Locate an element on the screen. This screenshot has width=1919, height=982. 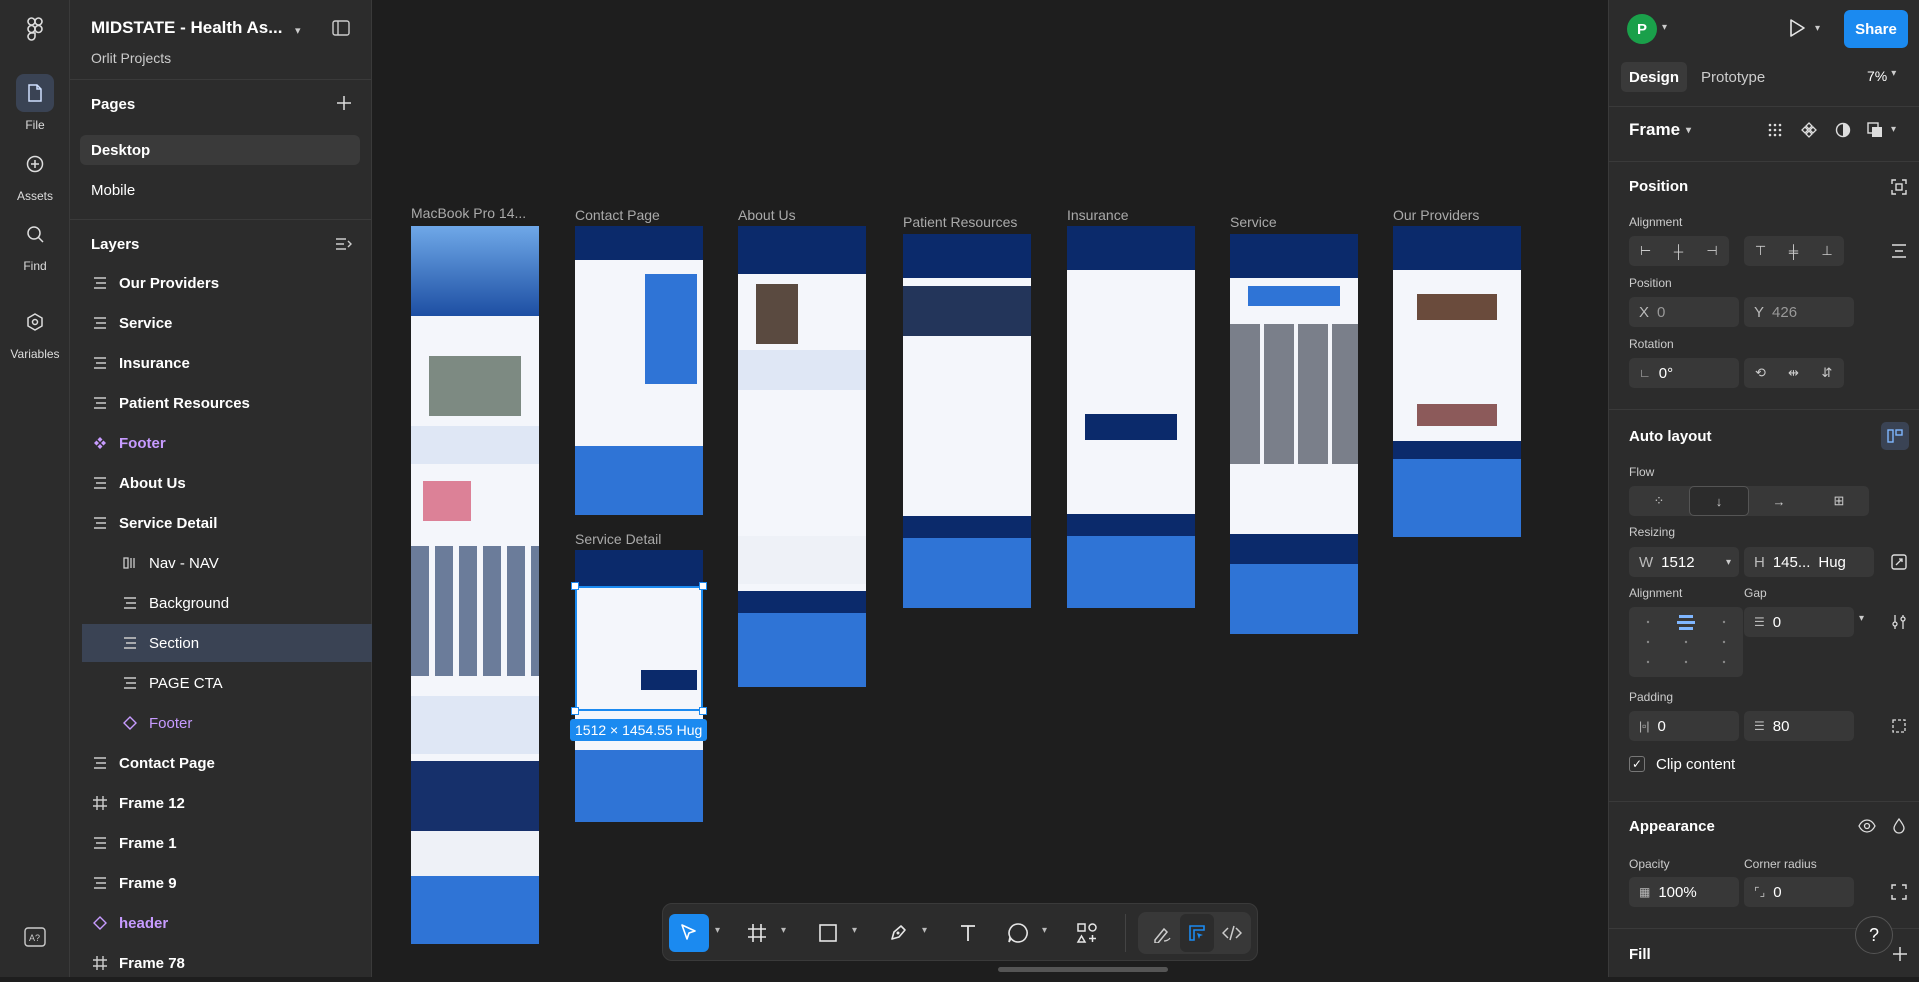
align-left-icon: ⊢ is located at coordinates (1645, 251).